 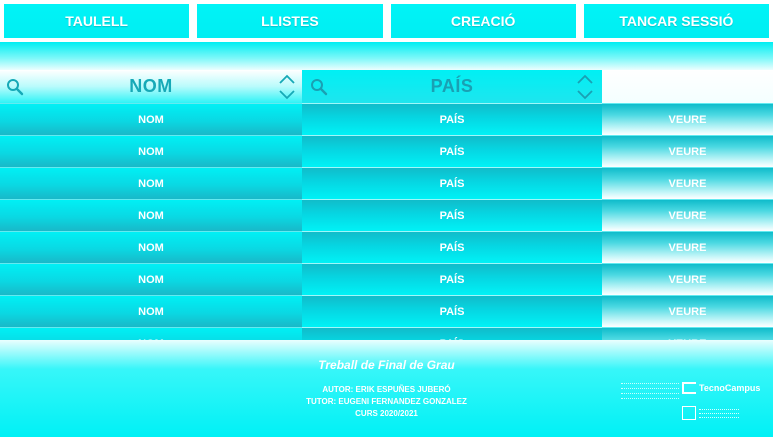 I want to click on nav-creacio-button: CREACIÓ, so click(x=483, y=21).